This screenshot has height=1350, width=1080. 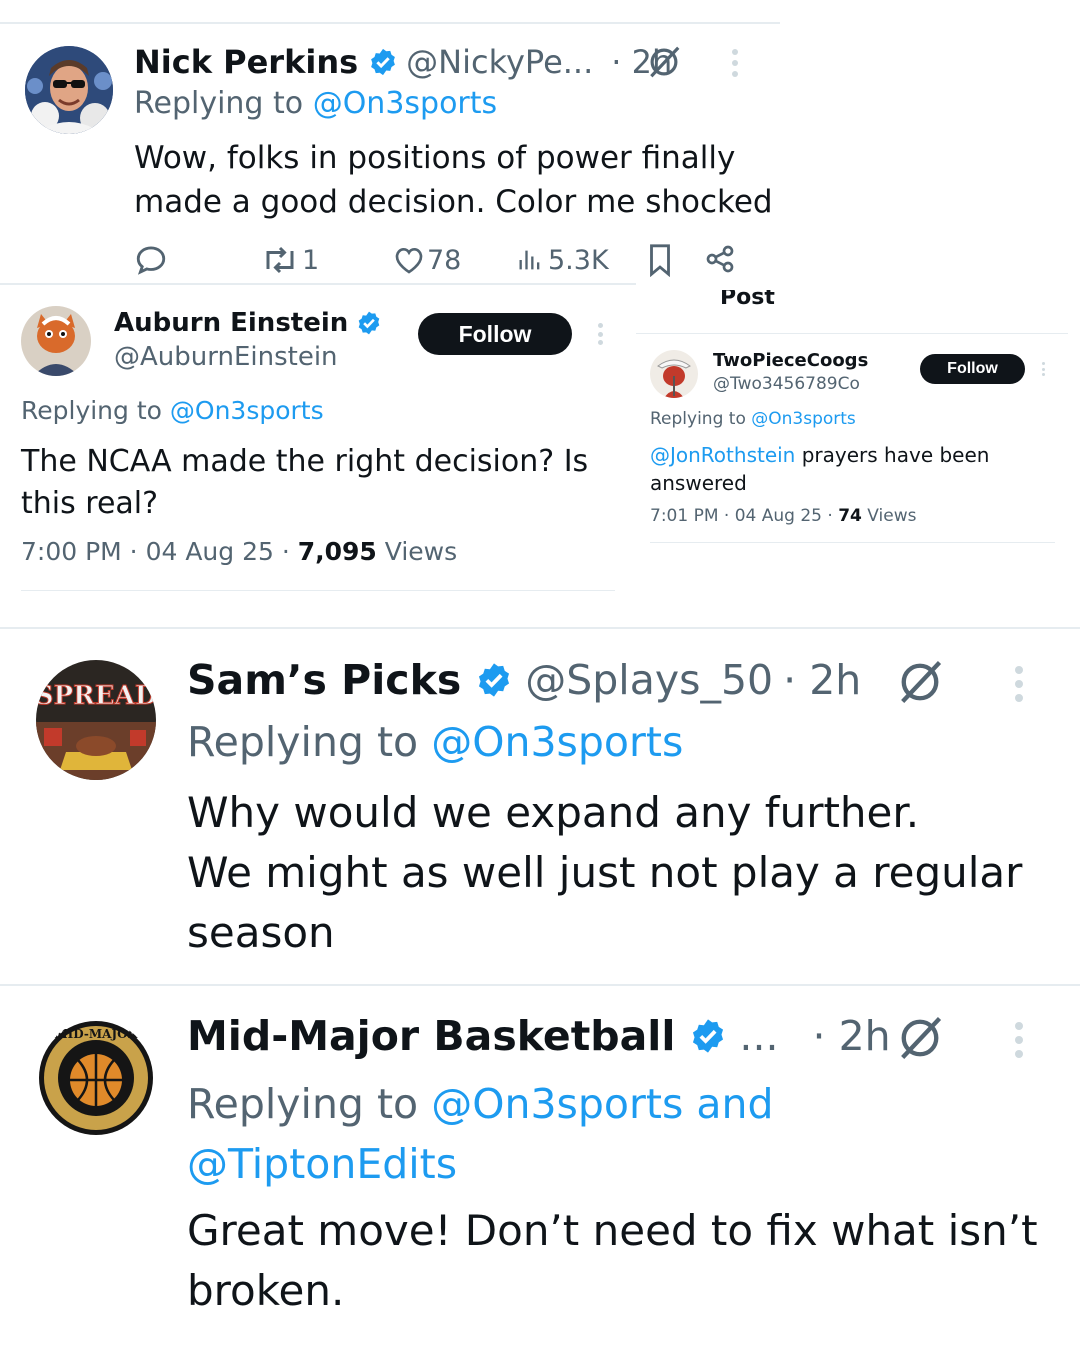 I want to click on tweet-text-line: We might as well just not play a regular, so click(x=605, y=872).